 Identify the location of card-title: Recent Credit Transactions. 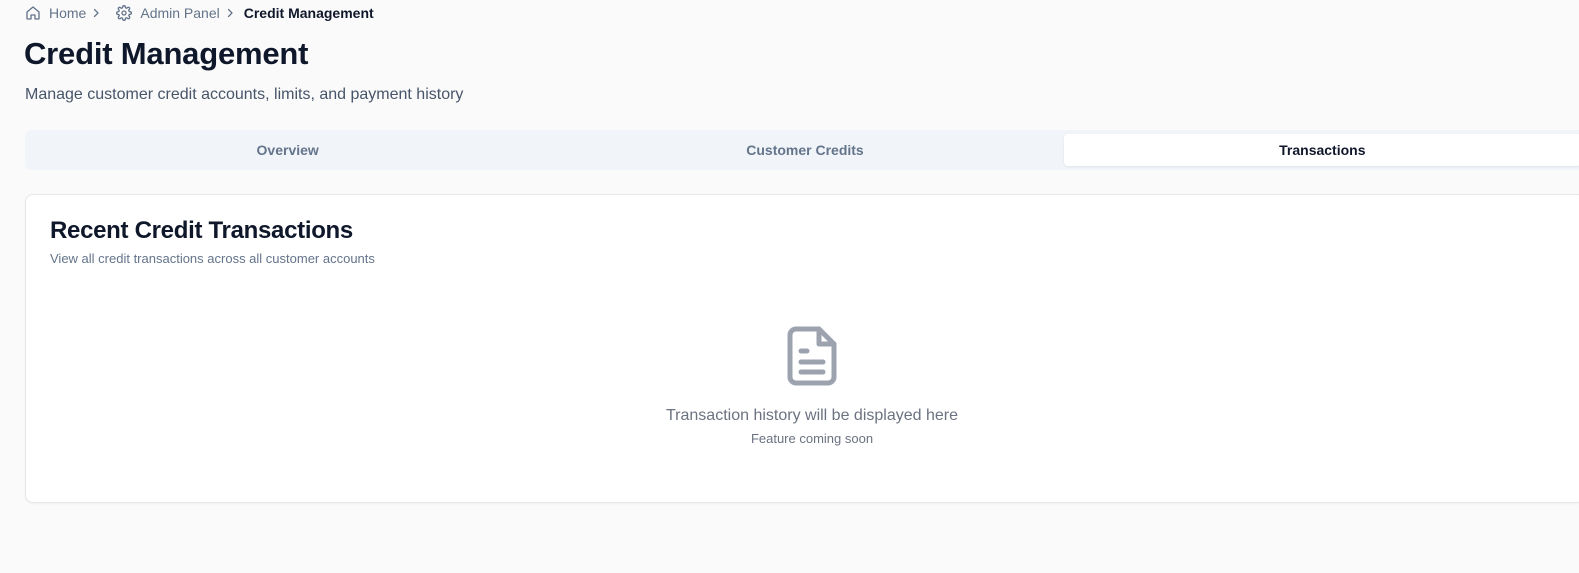
(201, 230).